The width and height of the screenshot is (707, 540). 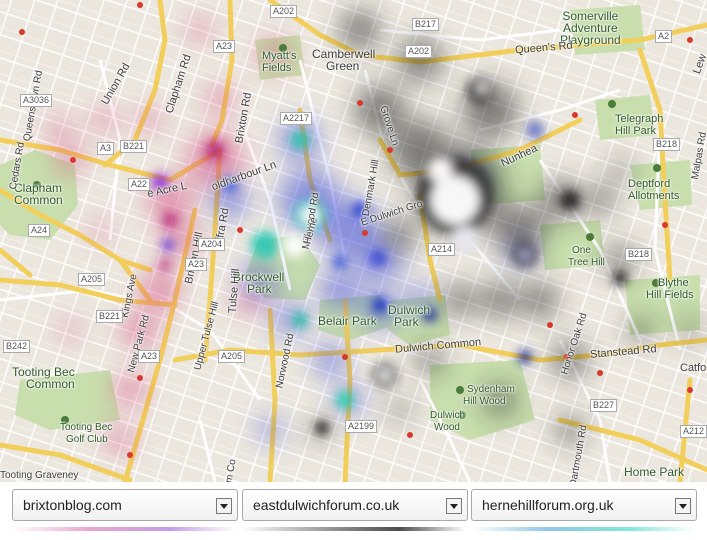 What do you see at coordinates (134, 146) in the screenshot?
I see `road-b221: B221` at bounding box center [134, 146].